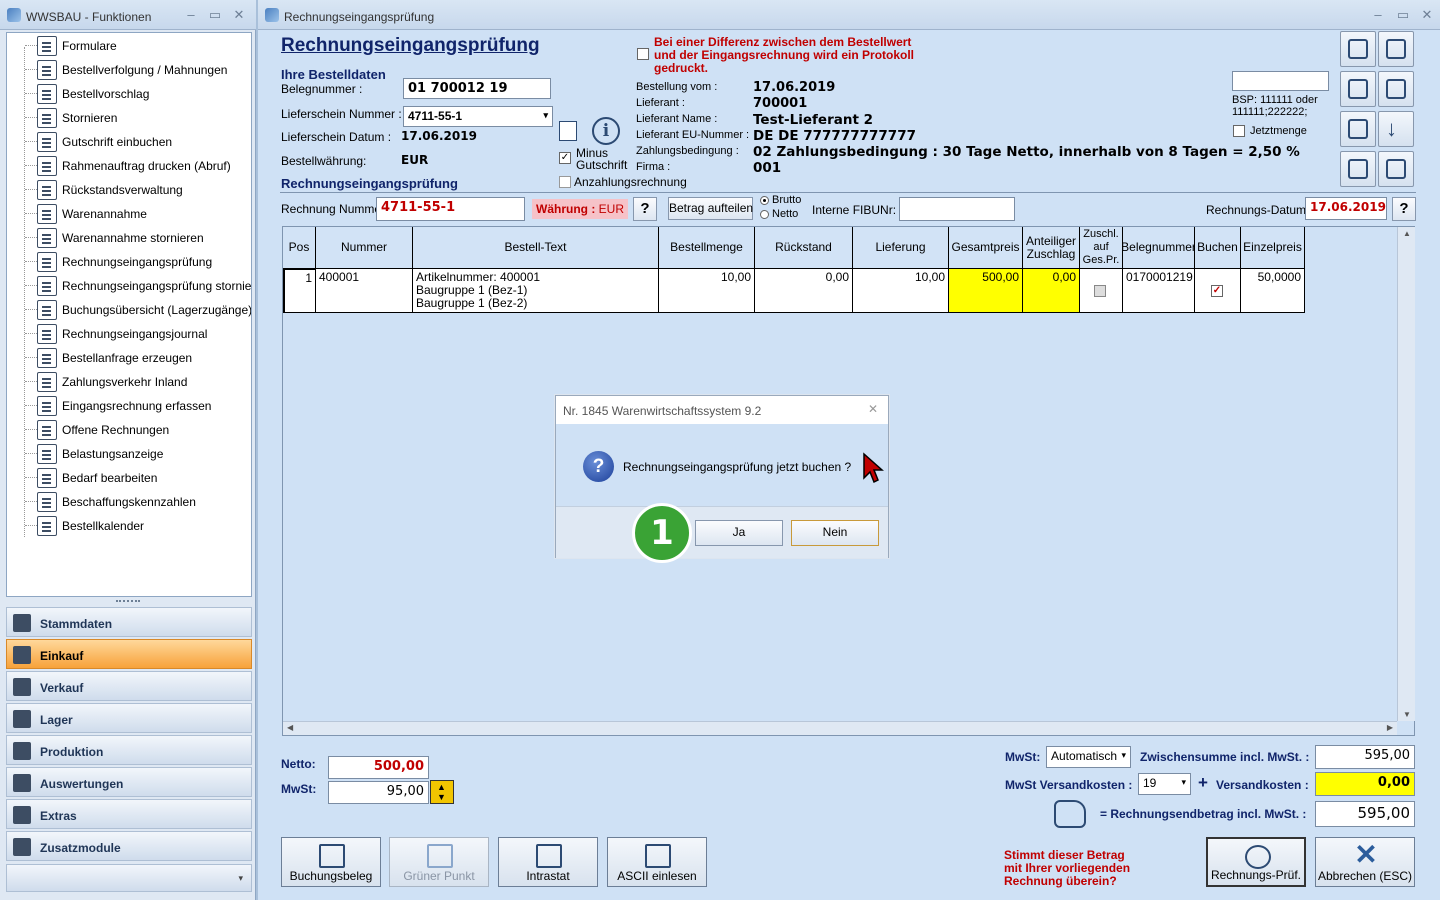 The height and width of the screenshot is (900, 1440). I want to click on calendar-help-button, so click(1358, 89).